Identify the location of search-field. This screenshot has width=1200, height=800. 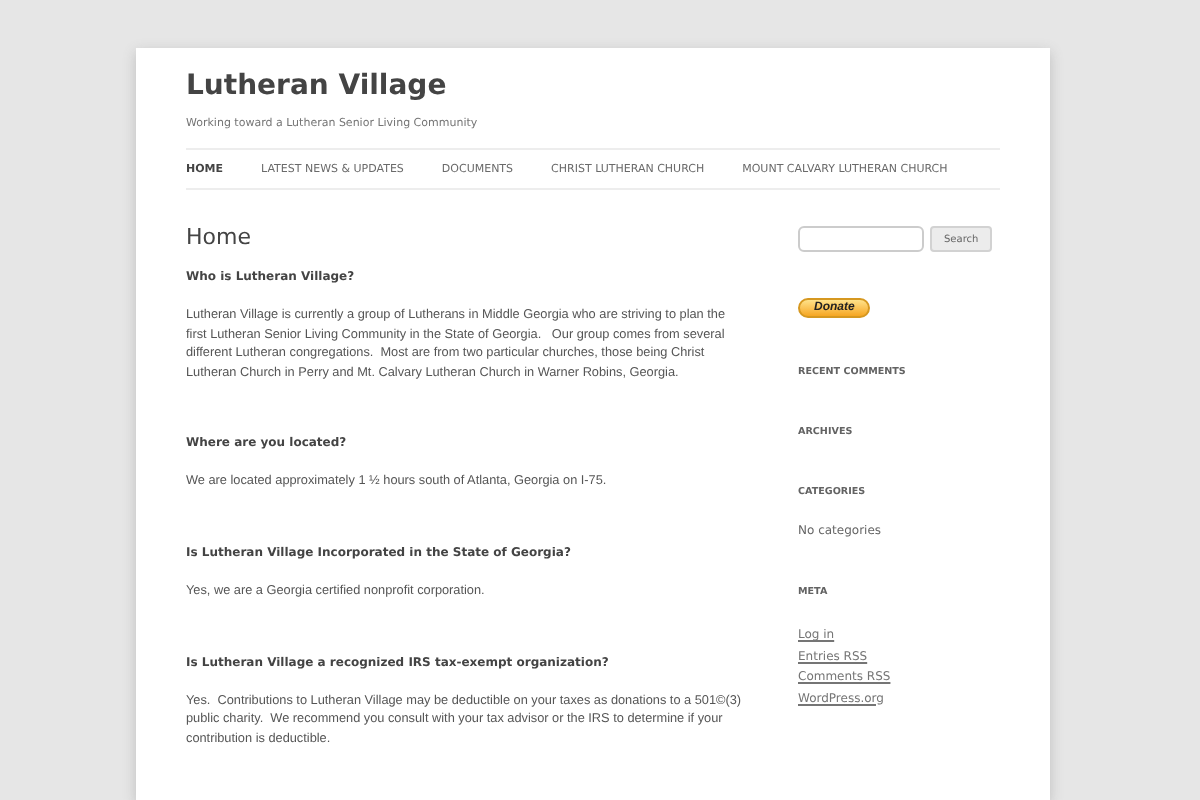
(861, 239).